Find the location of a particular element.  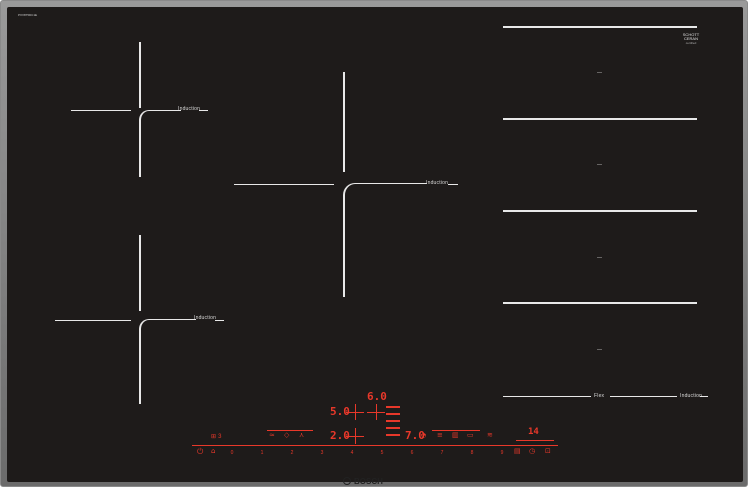

schott-line3: certified is located at coordinates (691, 43).